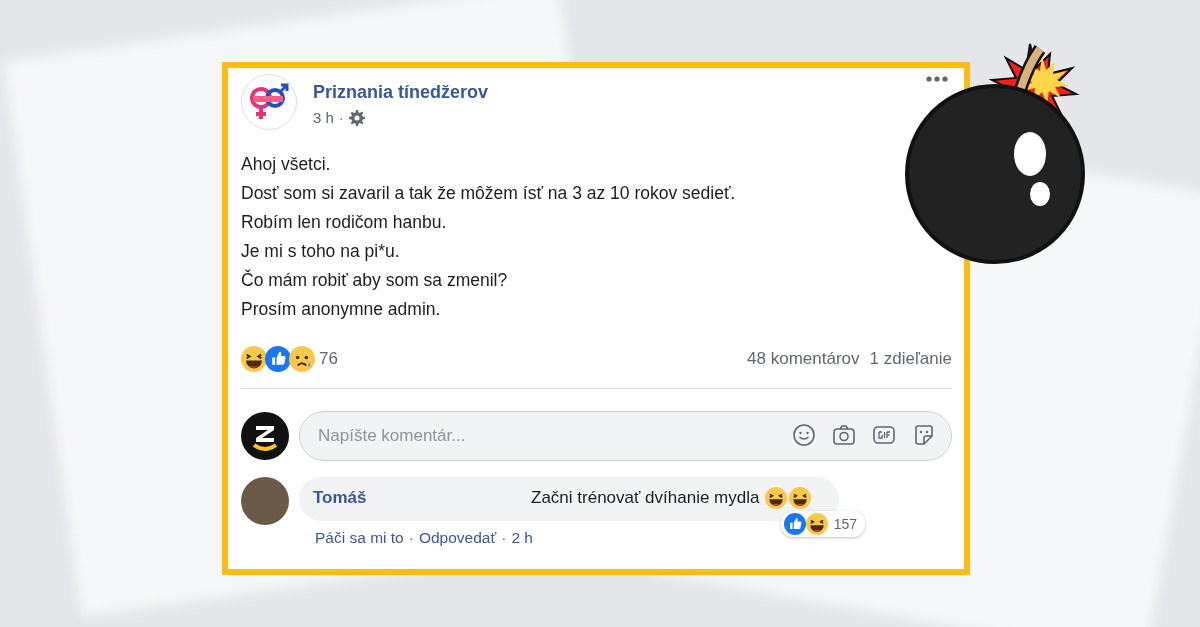 The height and width of the screenshot is (627, 1200). I want to click on post-text-line: Robím len rodičom hanbu., so click(344, 222).